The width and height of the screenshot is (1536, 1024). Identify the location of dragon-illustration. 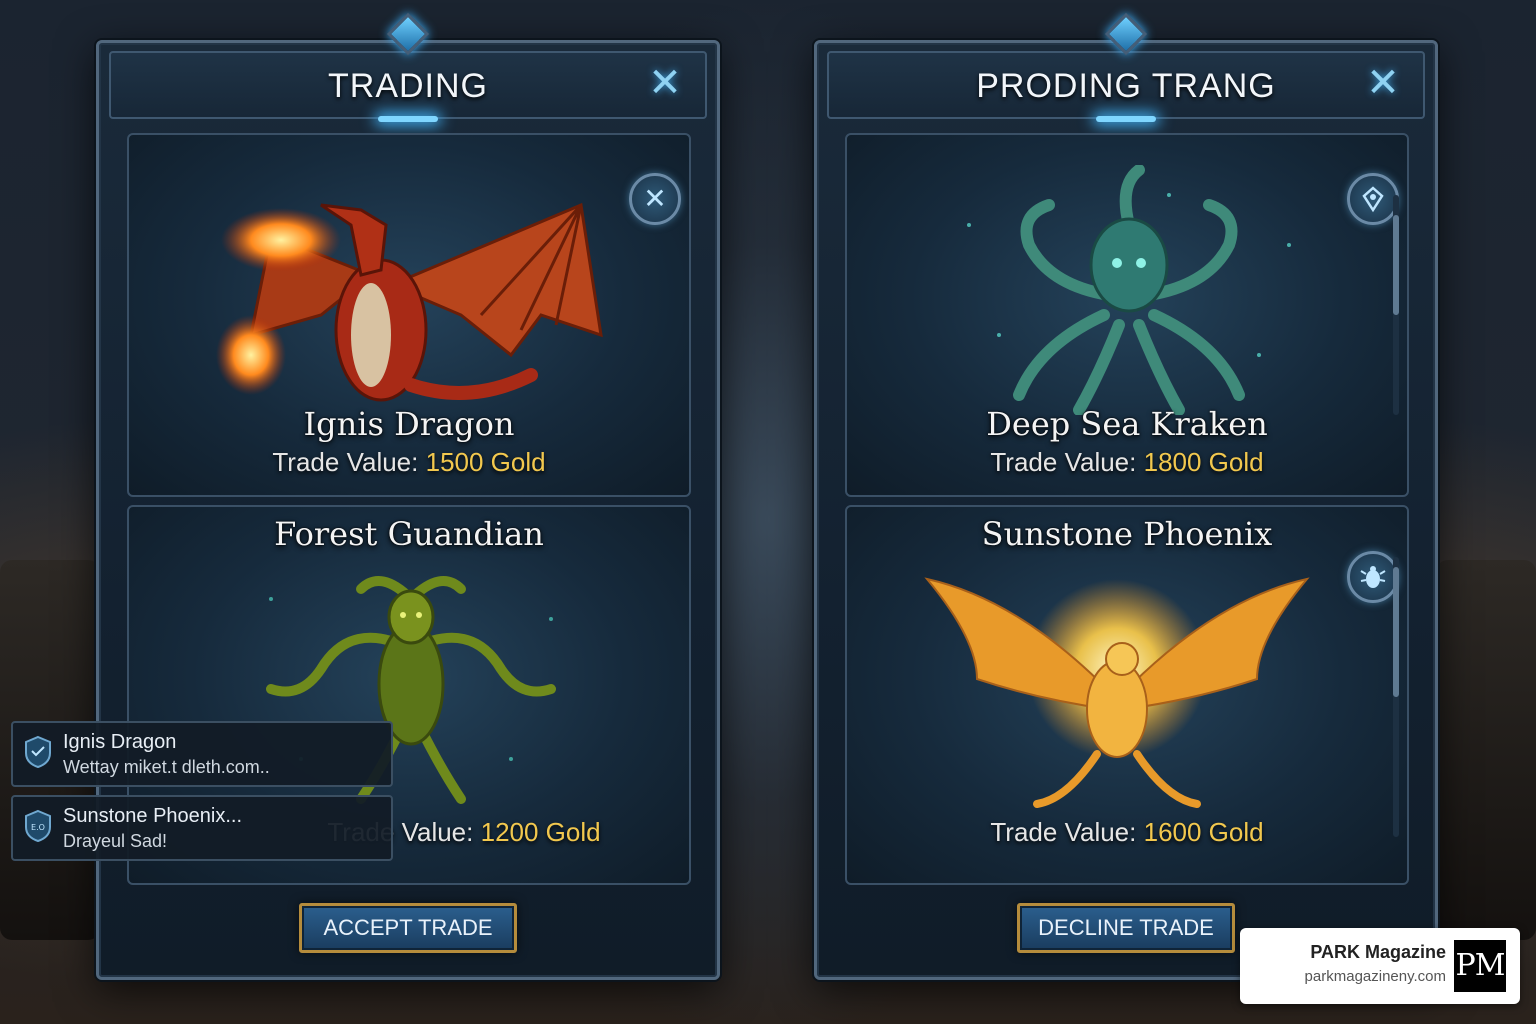
(409, 302).